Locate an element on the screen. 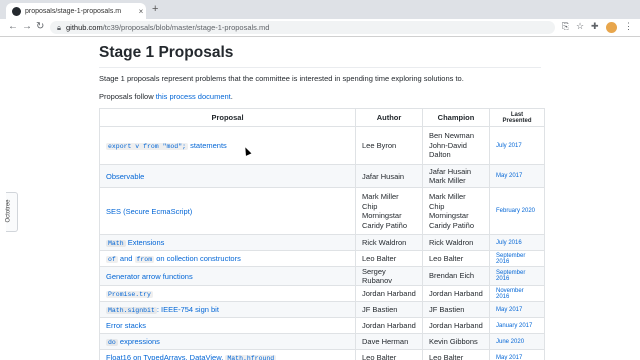 The image size is (640, 360). champion-name: John-David is located at coordinates (448, 145).